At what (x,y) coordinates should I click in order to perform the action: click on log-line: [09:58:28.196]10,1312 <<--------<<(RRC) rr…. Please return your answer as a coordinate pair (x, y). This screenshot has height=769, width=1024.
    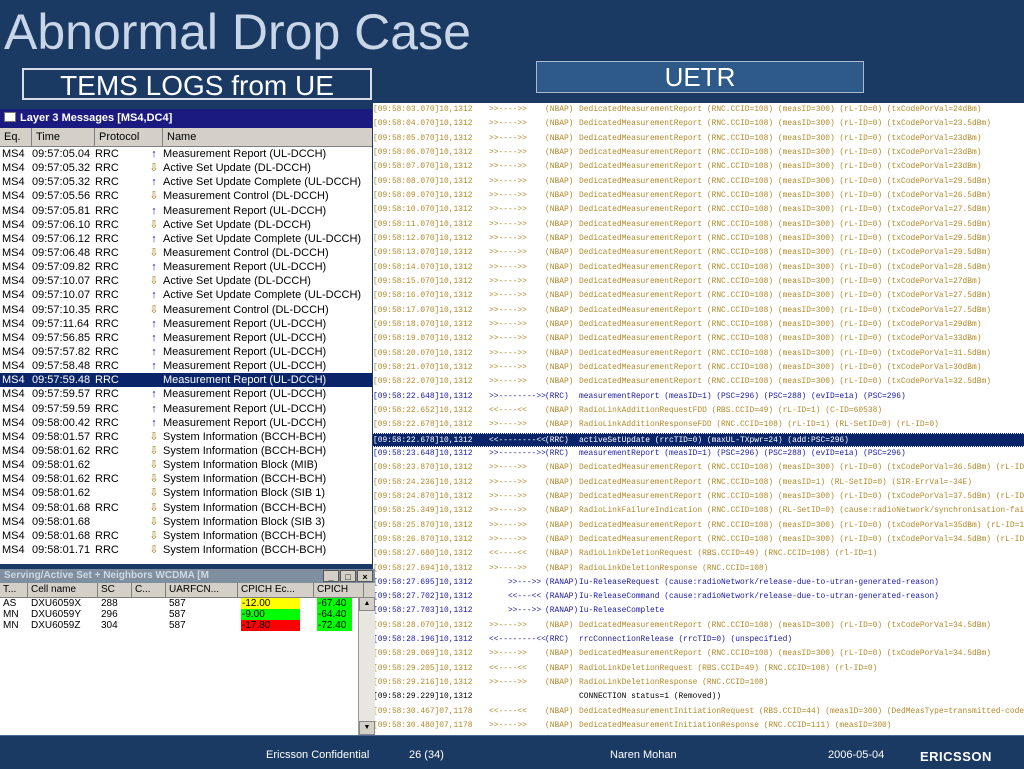
    Looking at the image, I should click on (698, 640).